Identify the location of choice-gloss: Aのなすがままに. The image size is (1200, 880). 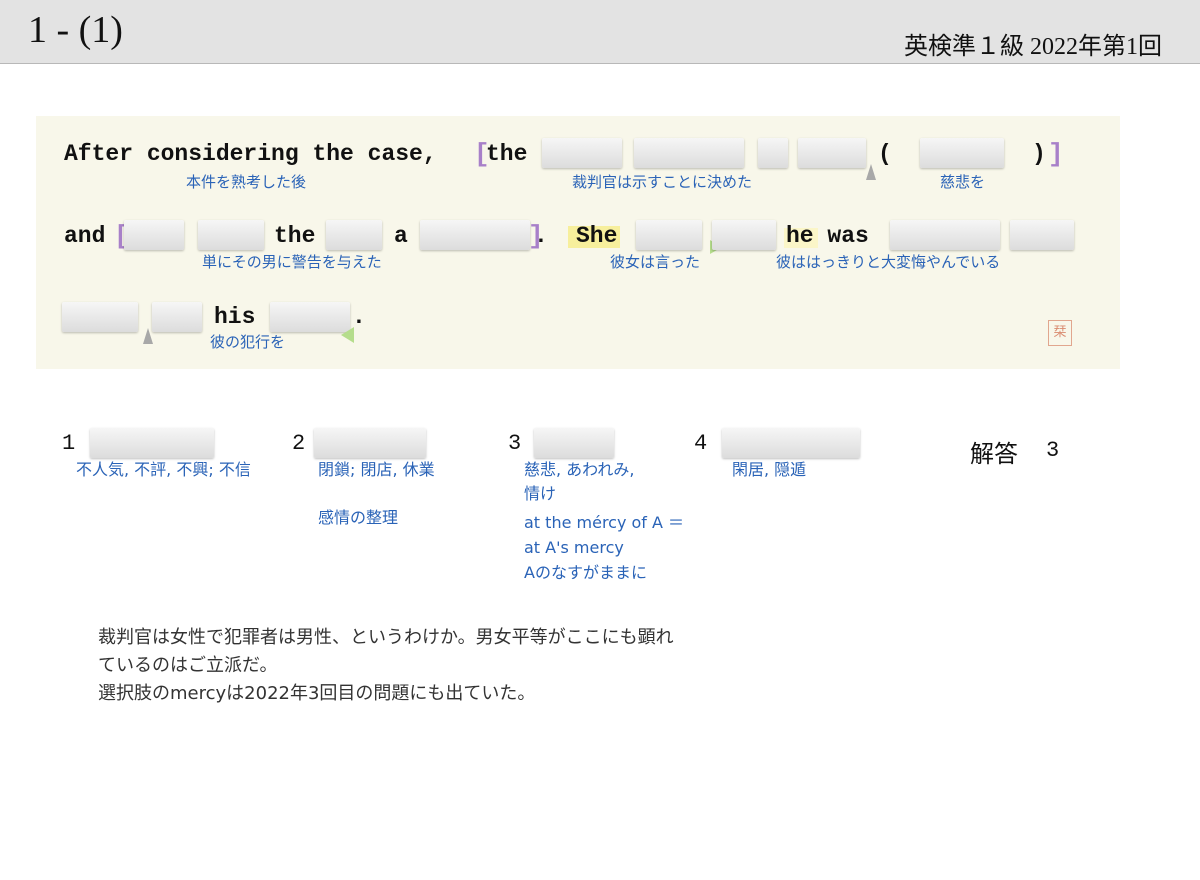
(585, 572).